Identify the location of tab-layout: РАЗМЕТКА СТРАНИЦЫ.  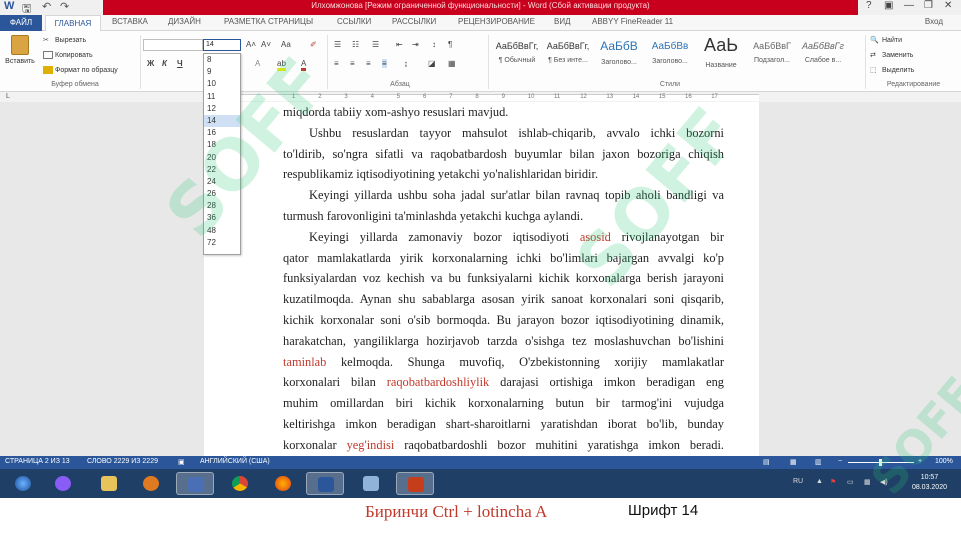
(268, 21).